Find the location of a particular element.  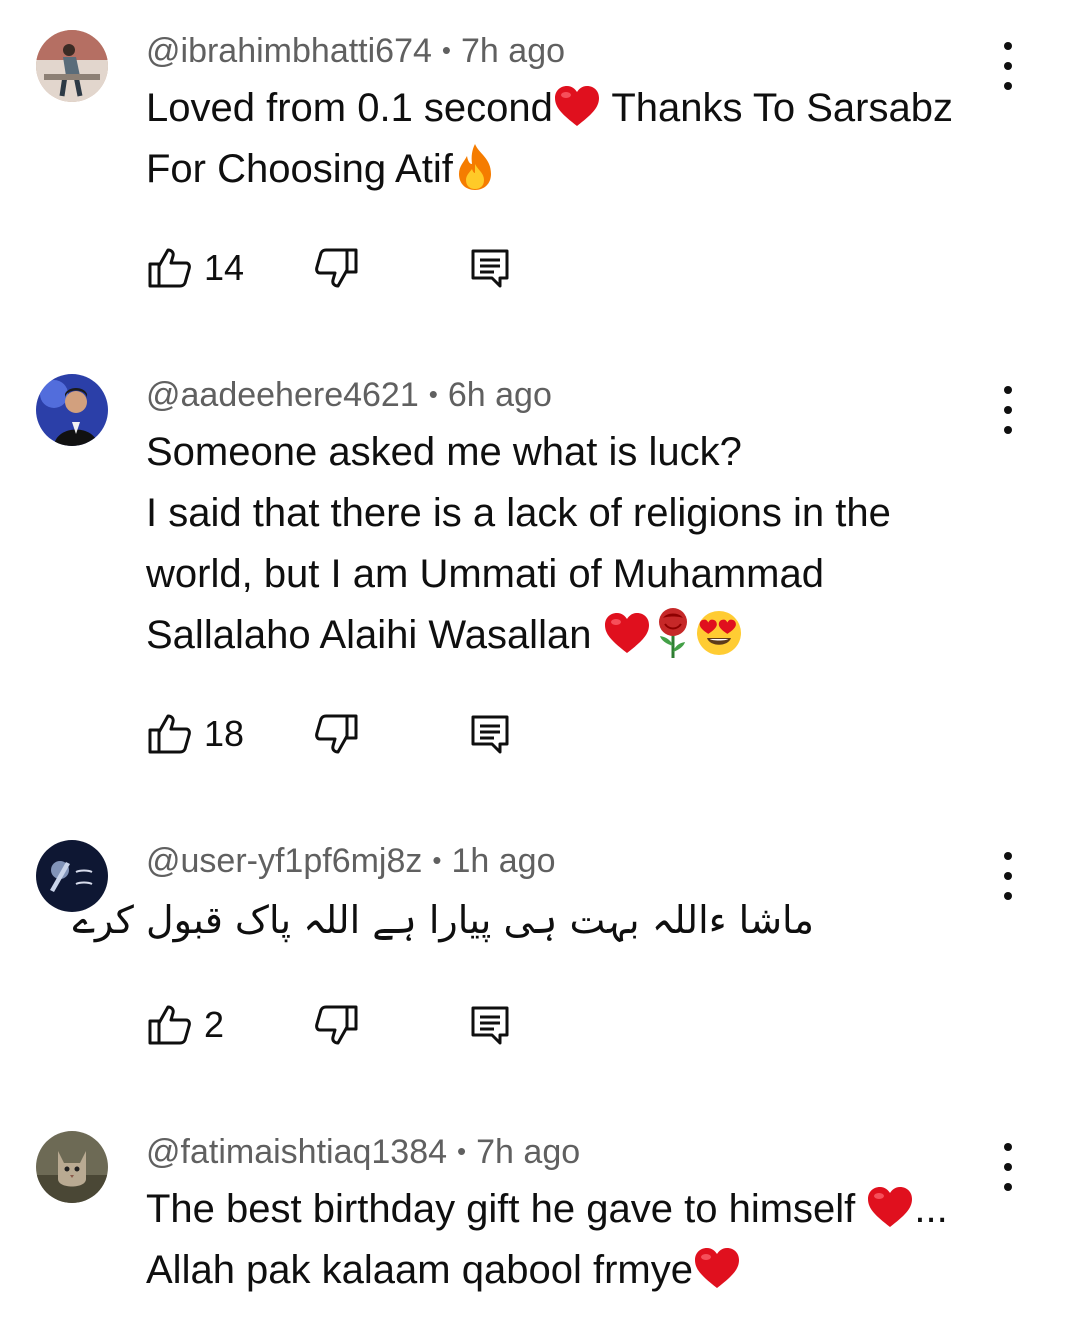

comment-line: Sallalaho Alaihi Wasallan is located at coordinates (576, 635).